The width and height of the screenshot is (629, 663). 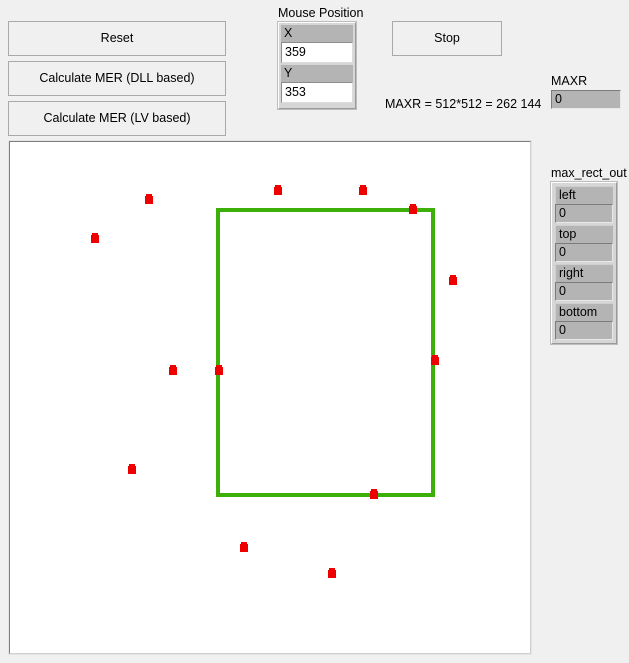 What do you see at coordinates (321, 13) in the screenshot?
I see `mouse-position-caption: Mouse Position` at bounding box center [321, 13].